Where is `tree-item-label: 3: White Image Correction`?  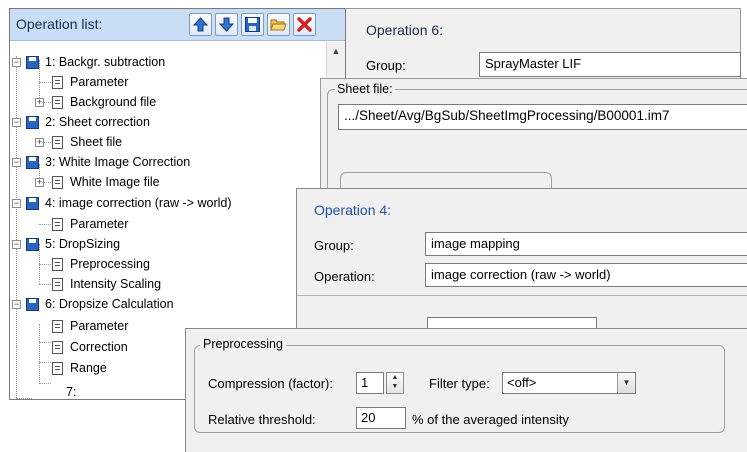
tree-item-label: 3: White Image Correction is located at coordinates (118, 162).